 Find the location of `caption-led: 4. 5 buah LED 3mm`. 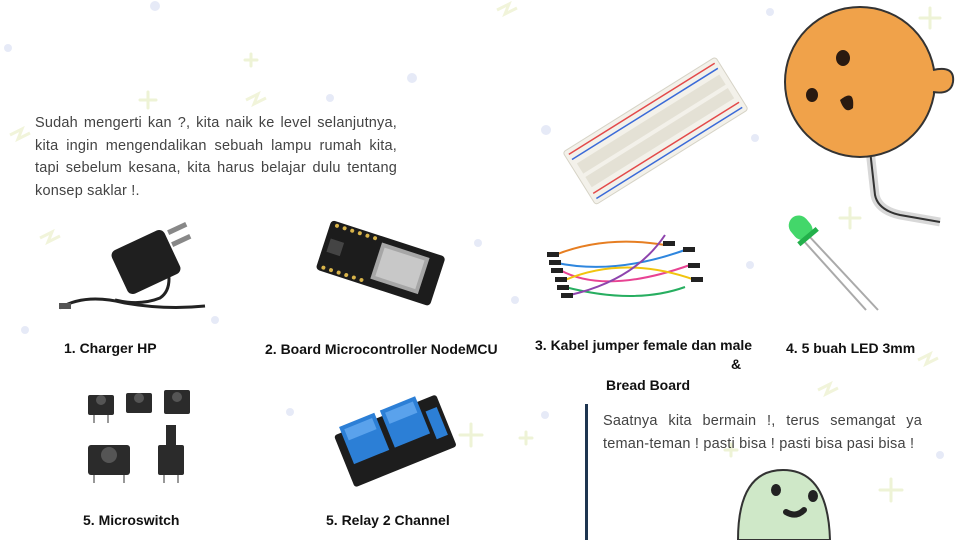

caption-led: 4. 5 buah LED 3mm is located at coordinates (851, 348).